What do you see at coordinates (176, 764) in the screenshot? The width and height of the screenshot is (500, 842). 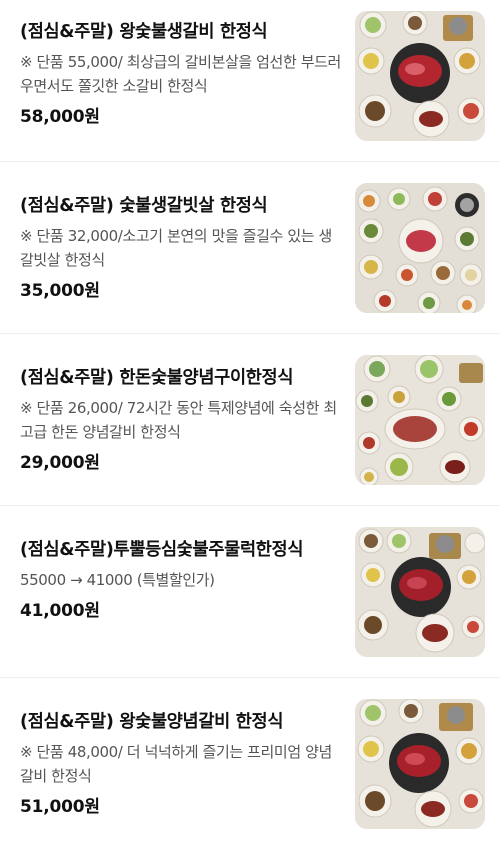 I see `menu-item-description: ※ 단품 48,000/ 더 넉넉하게 즐기는 프리미엄 양념갈비 한정식` at bounding box center [176, 764].